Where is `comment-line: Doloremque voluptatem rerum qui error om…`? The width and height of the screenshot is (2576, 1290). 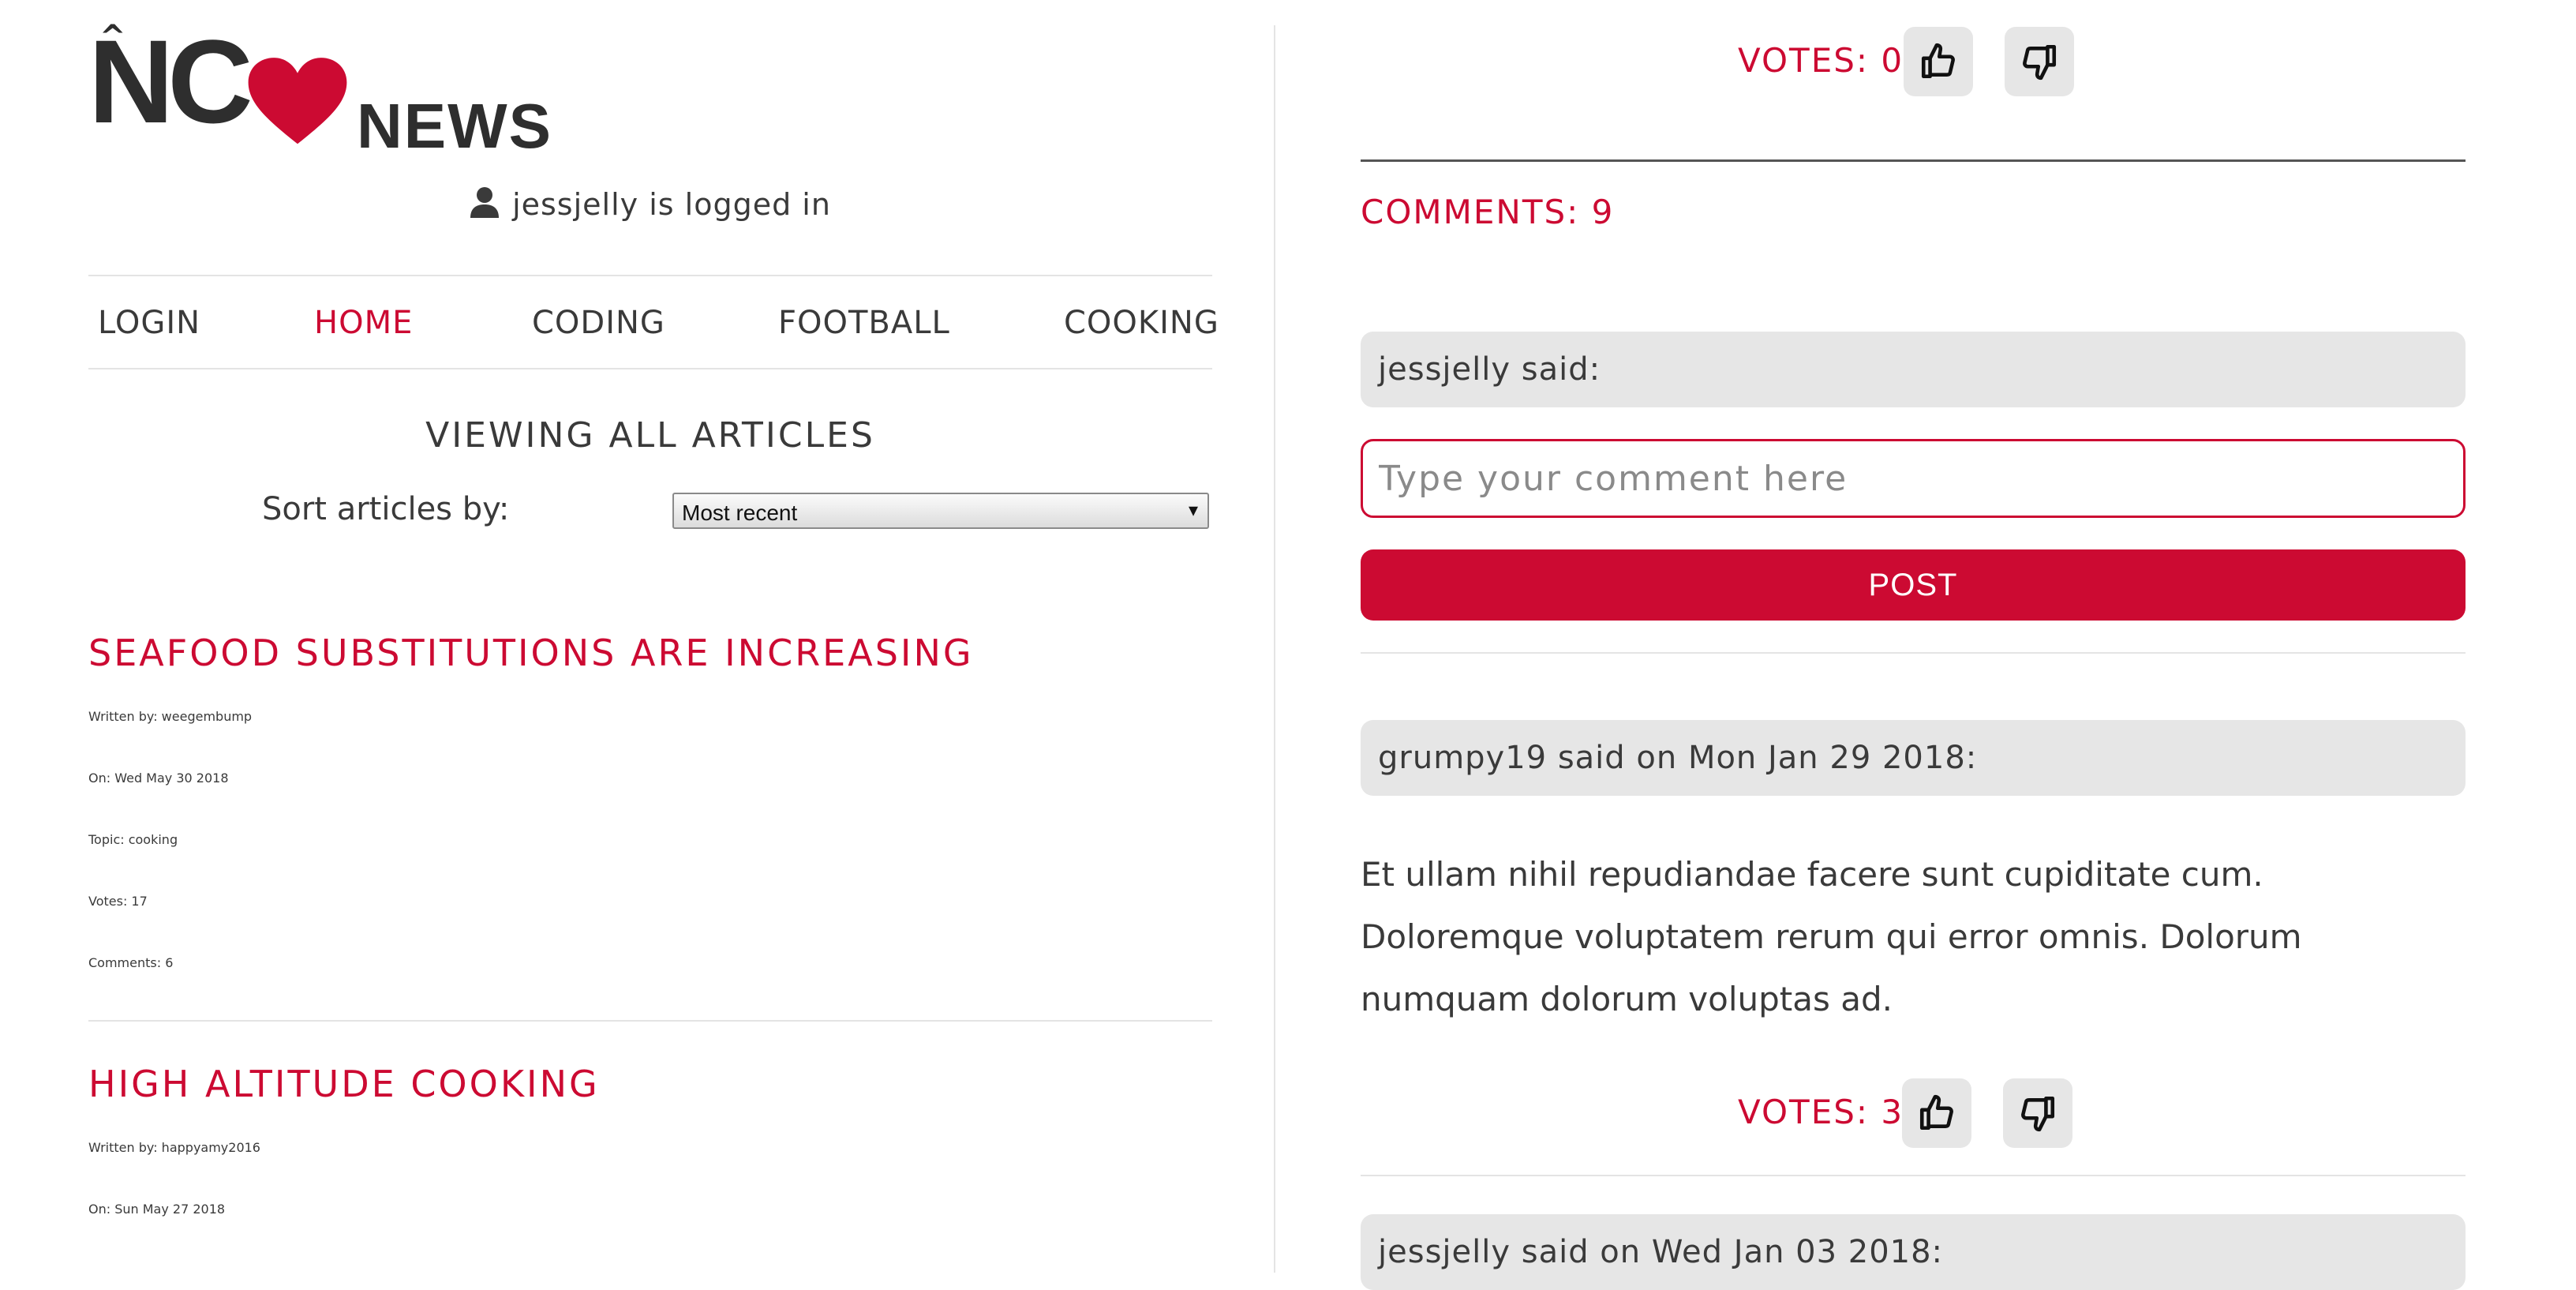 comment-line: Doloremque voluptatem rerum qui error om… is located at coordinates (1831, 936).